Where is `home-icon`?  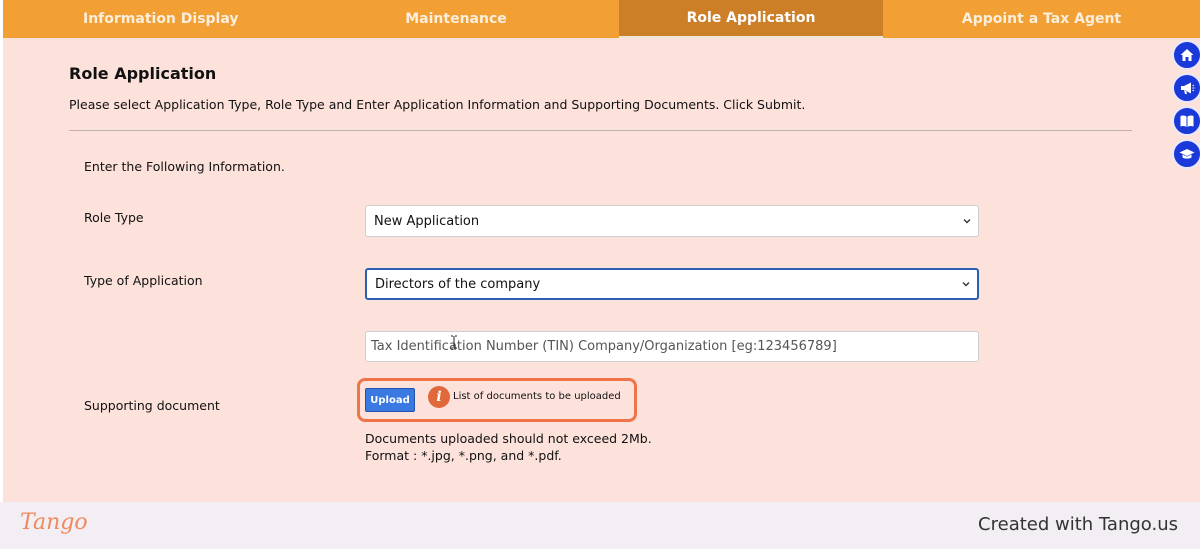 home-icon is located at coordinates (1186, 55).